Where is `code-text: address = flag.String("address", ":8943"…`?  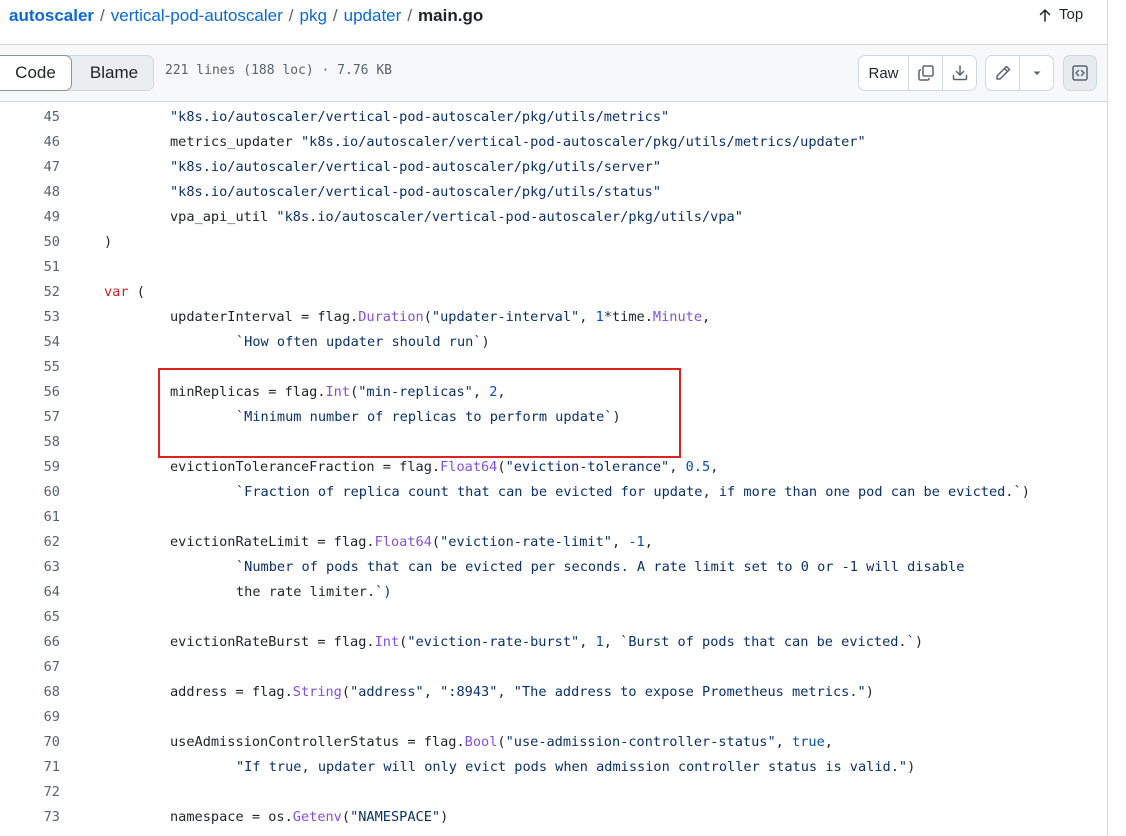 code-text: address = flag.String("address", ":8943"… is located at coordinates (522, 692).